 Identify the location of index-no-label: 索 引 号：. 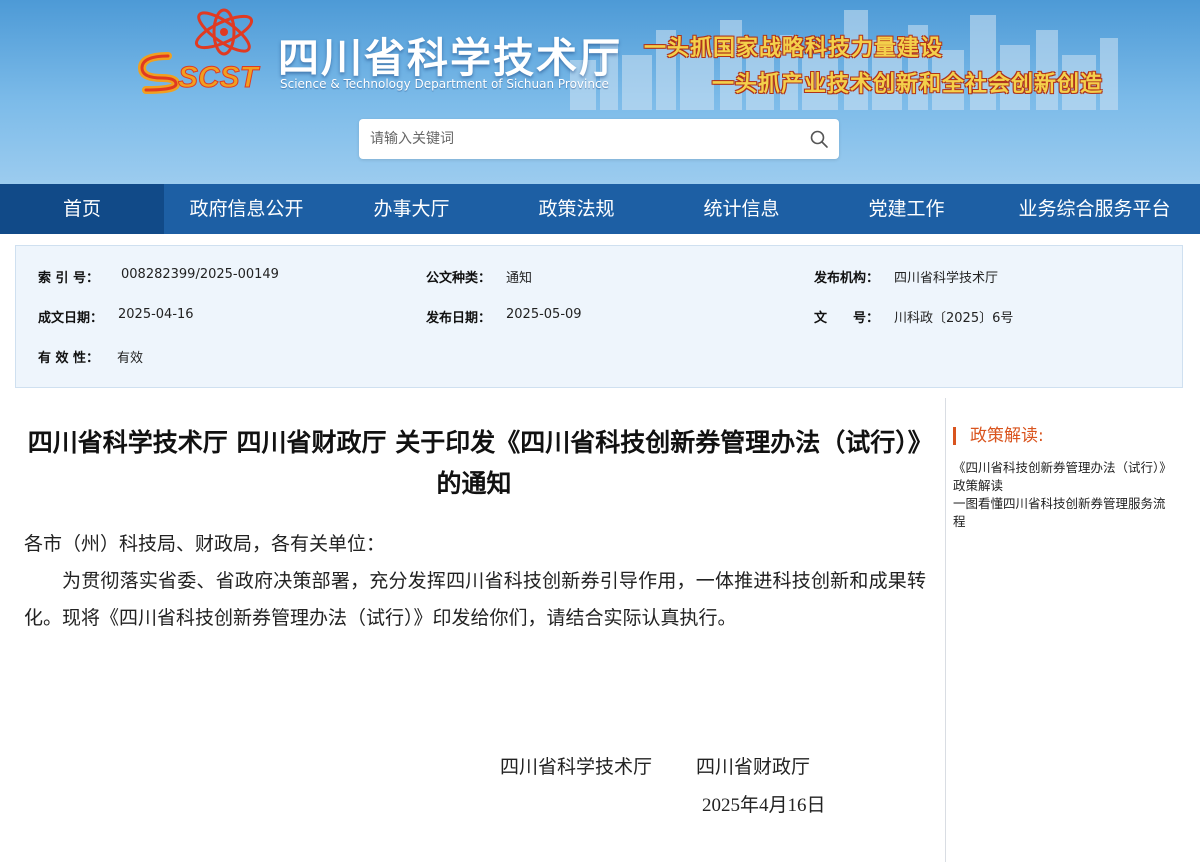
(69, 278).